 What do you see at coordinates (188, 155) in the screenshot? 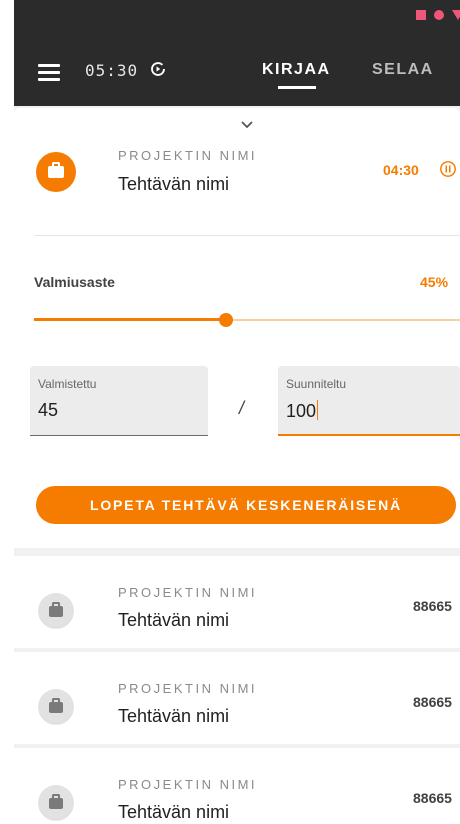
I see `project-name: PROJEKTIN NIMI` at bounding box center [188, 155].